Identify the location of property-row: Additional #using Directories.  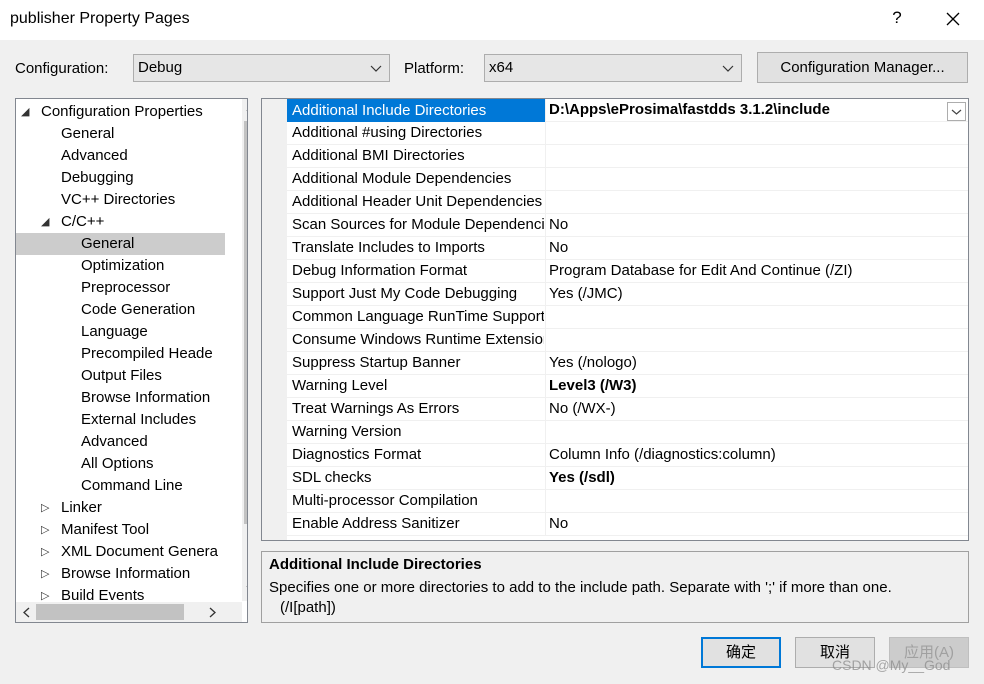
(627, 133).